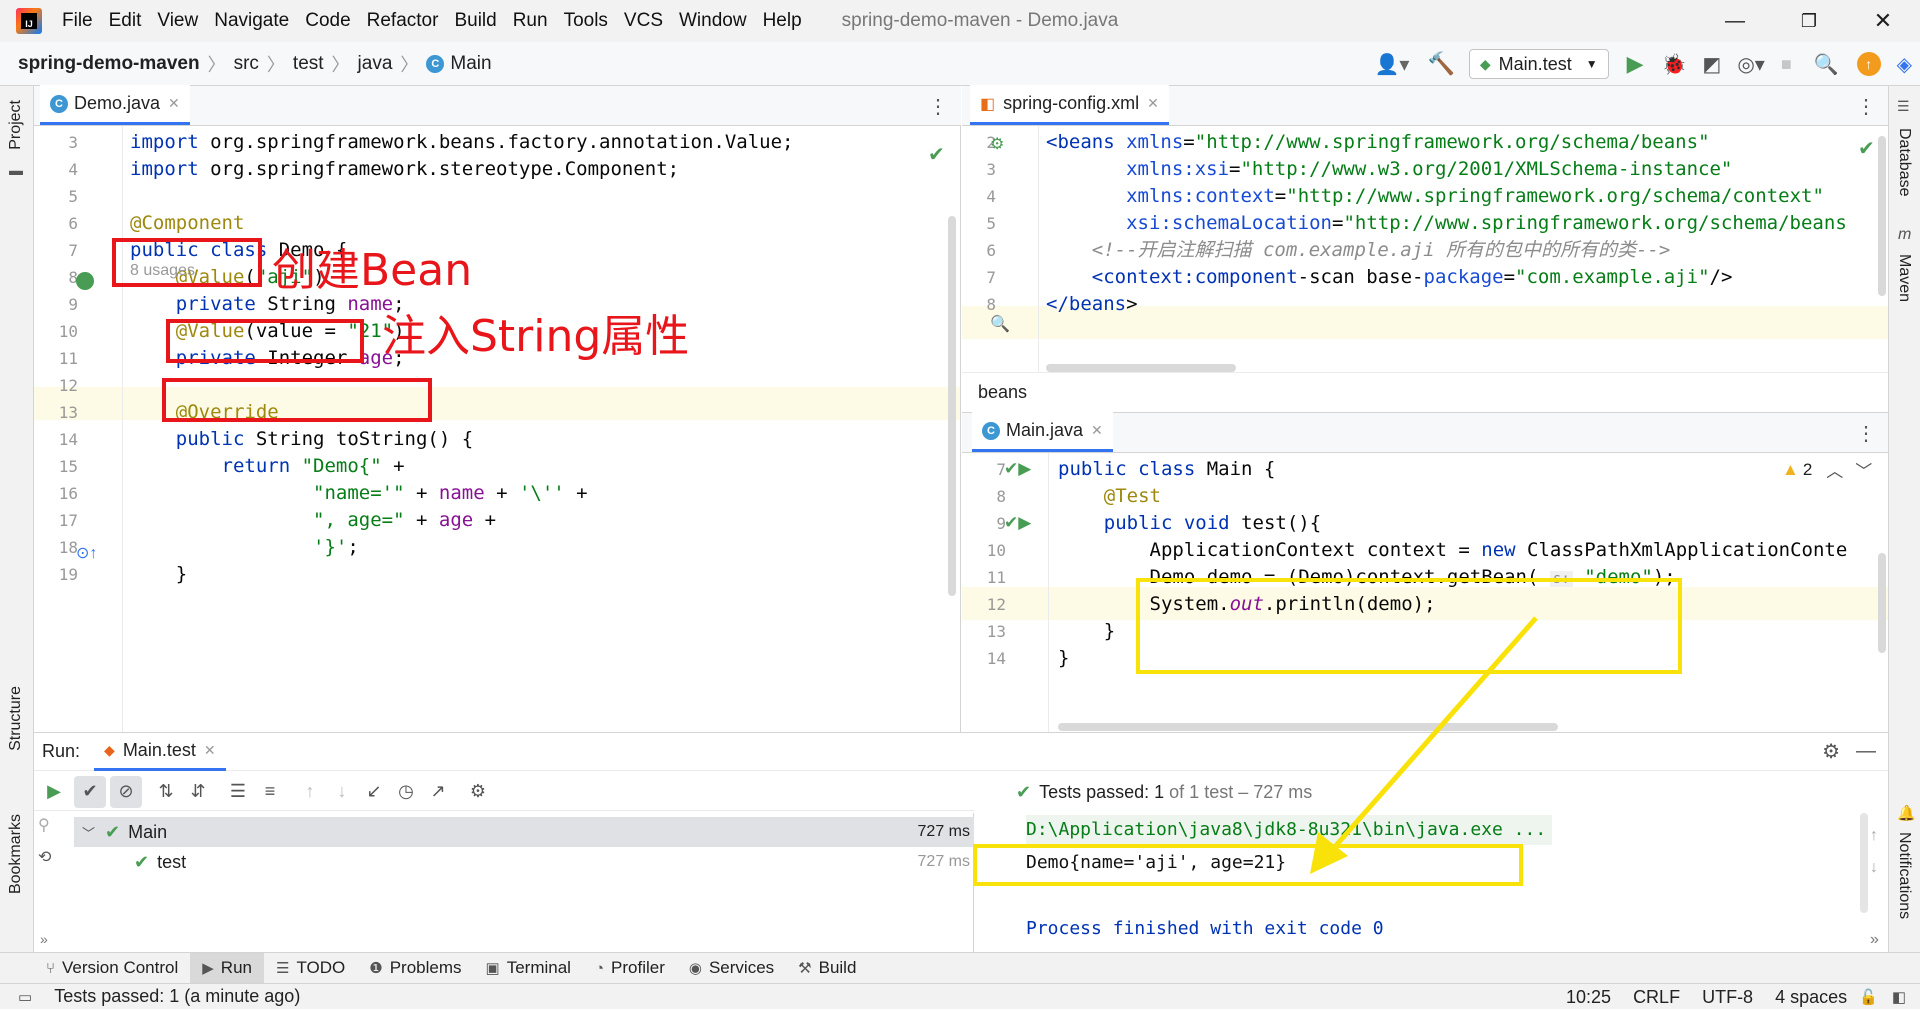  I want to click on maven-tool-button: Maven, so click(1904, 278).